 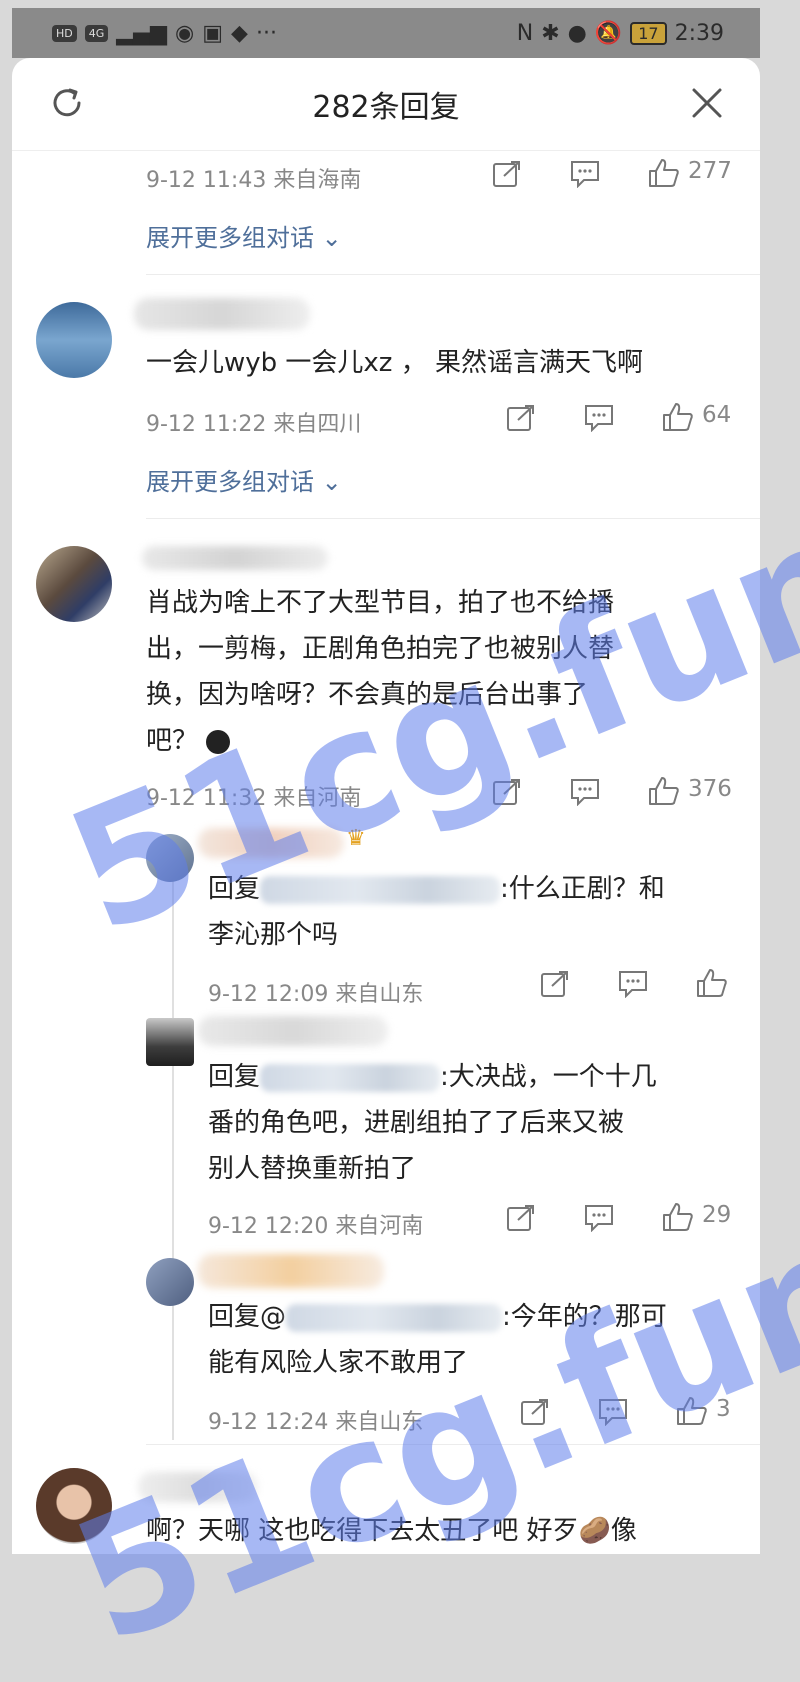 What do you see at coordinates (247, 1317) in the screenshot?
I see `reply-prefix: 回复@` at bounding box center [247, 1317].